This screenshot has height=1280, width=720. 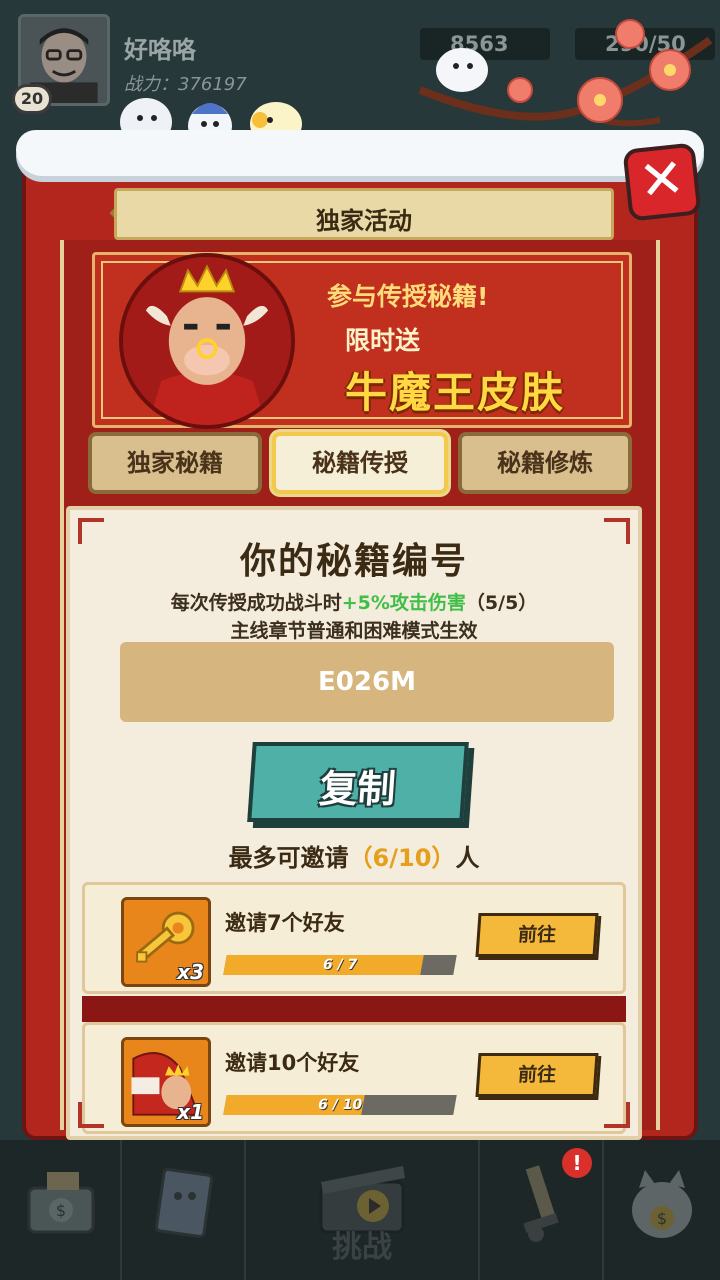 I want to click on copy-button: 复制, so click(x=358, y=782).